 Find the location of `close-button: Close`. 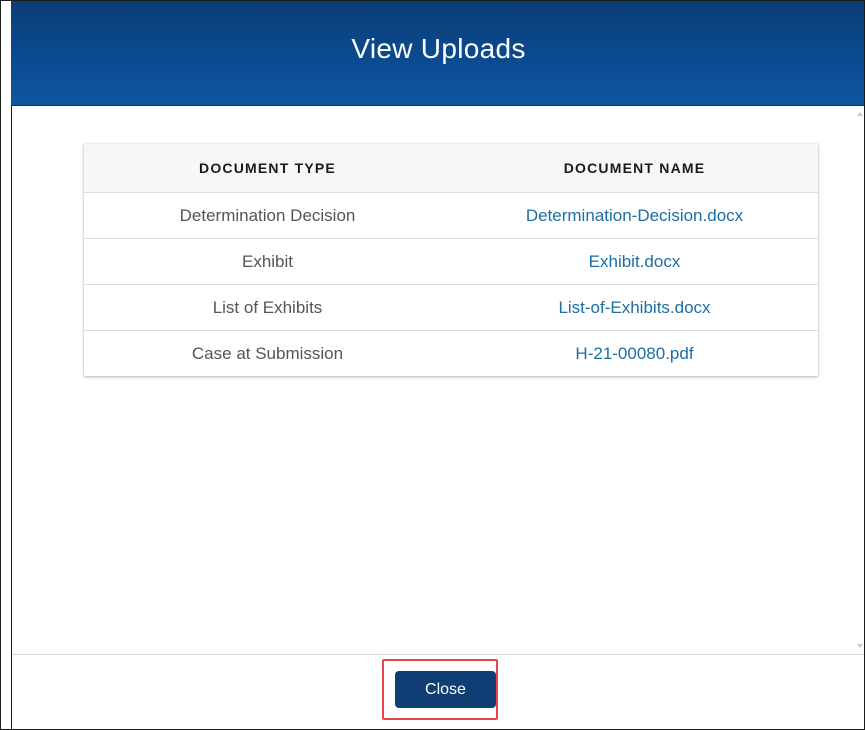

close-button: Close is located at coordinates (445, 689).